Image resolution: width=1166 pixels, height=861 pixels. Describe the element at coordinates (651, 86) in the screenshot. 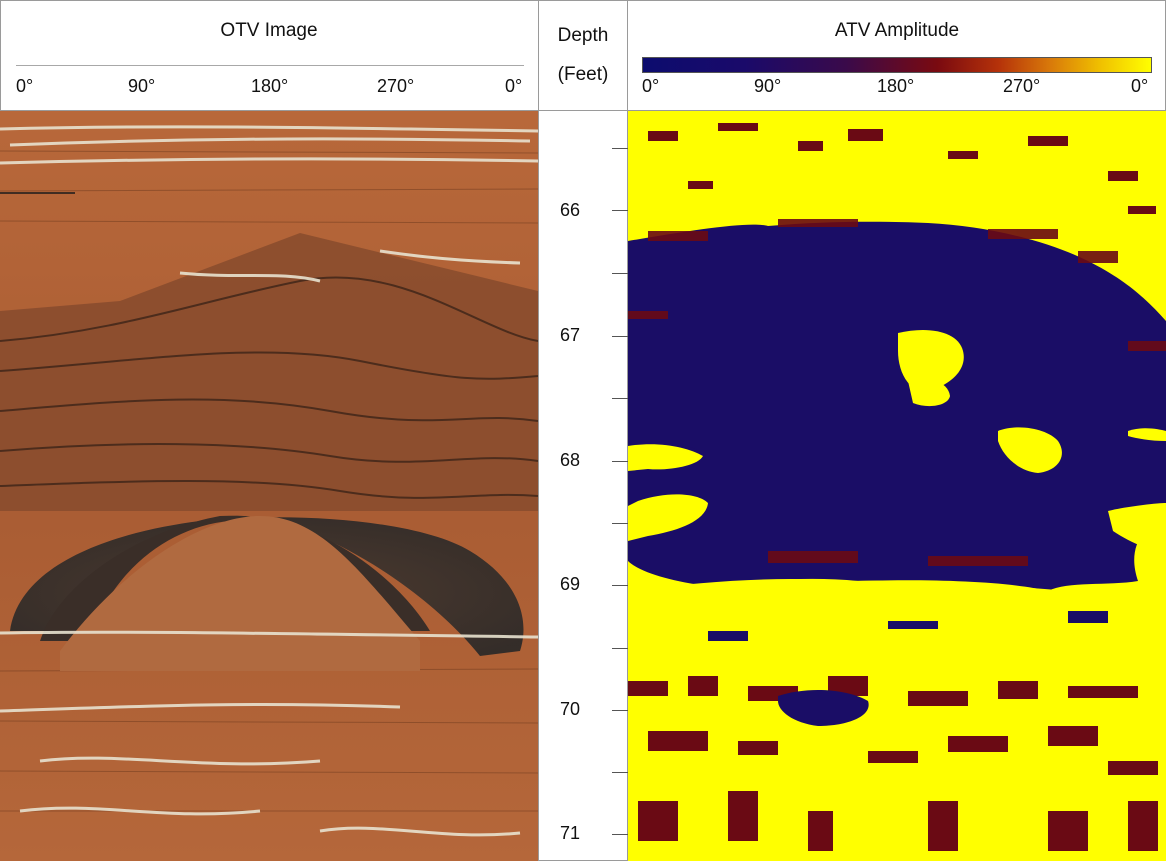

I see `atv-tick-0: 0°` at that location.